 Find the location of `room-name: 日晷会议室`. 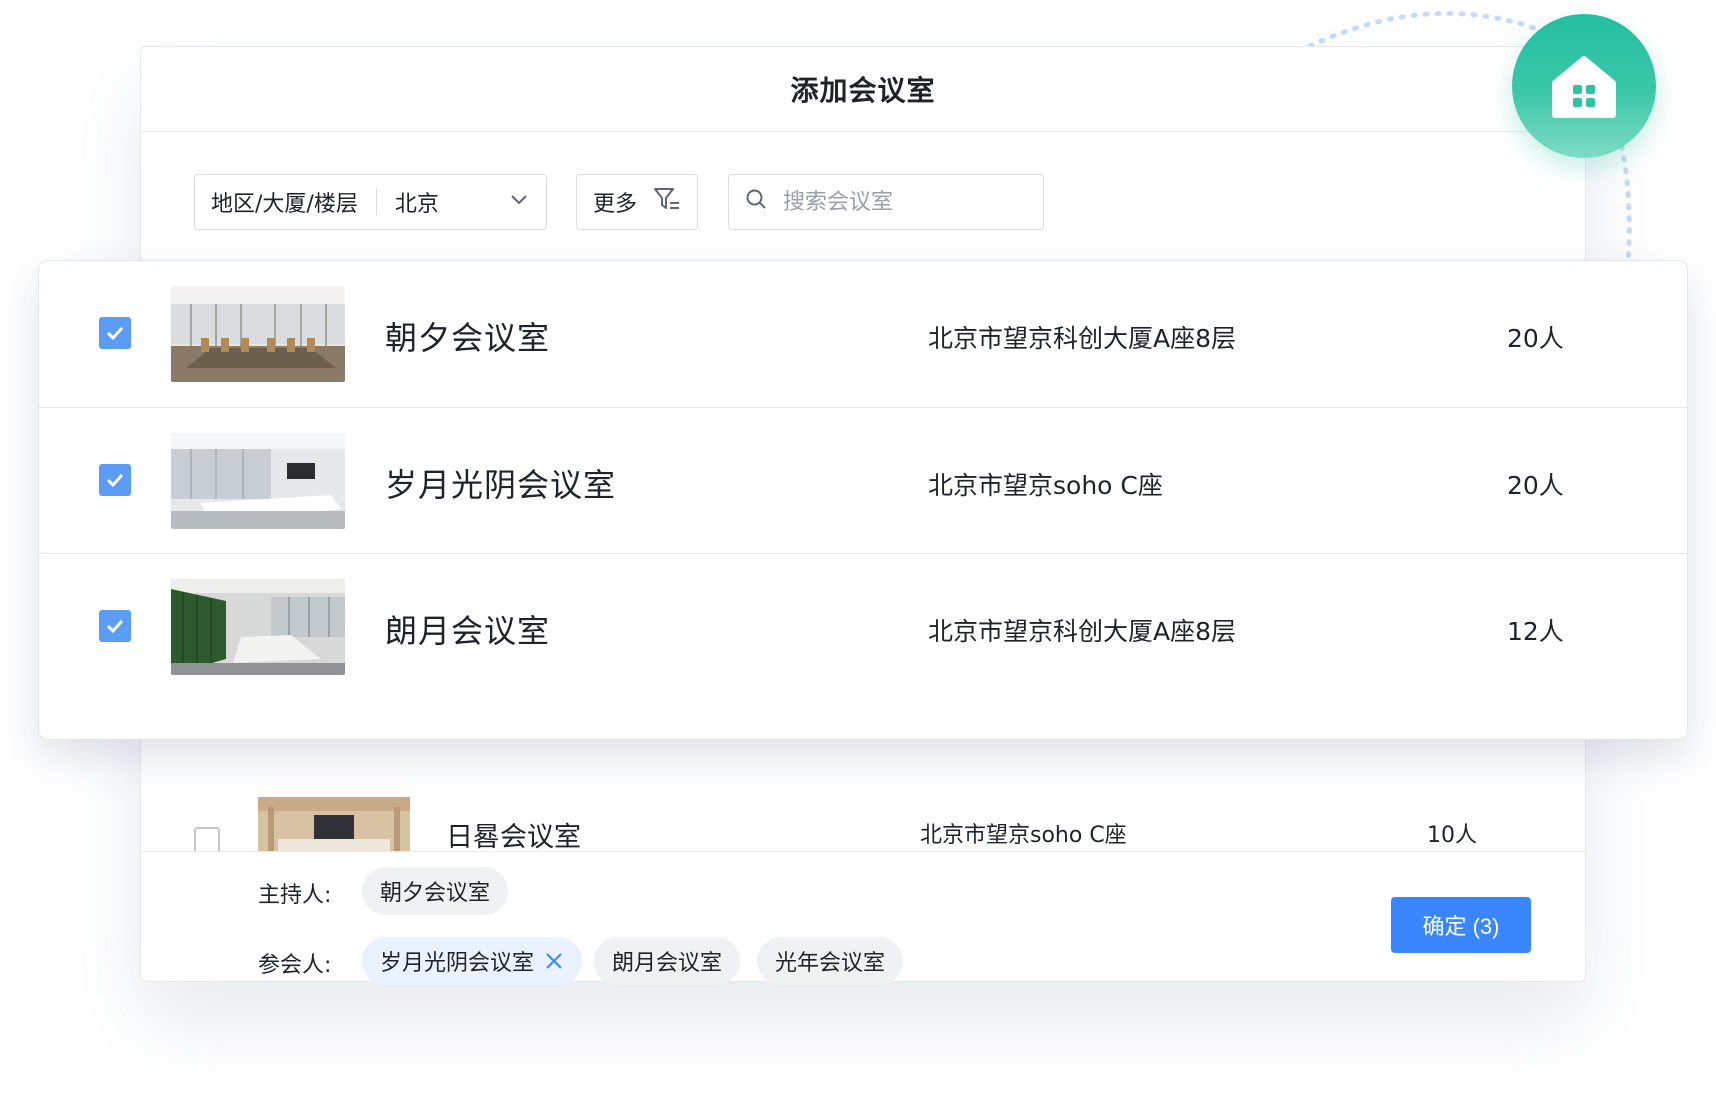

room-name: 日晷会议室 is located at coordinates (513, 837).